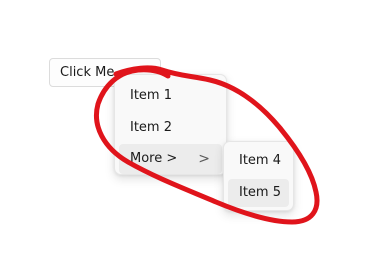 This screenshot has width=382, height=279. I want to click on submenu-item-4: Item 4, so click(258, 161).